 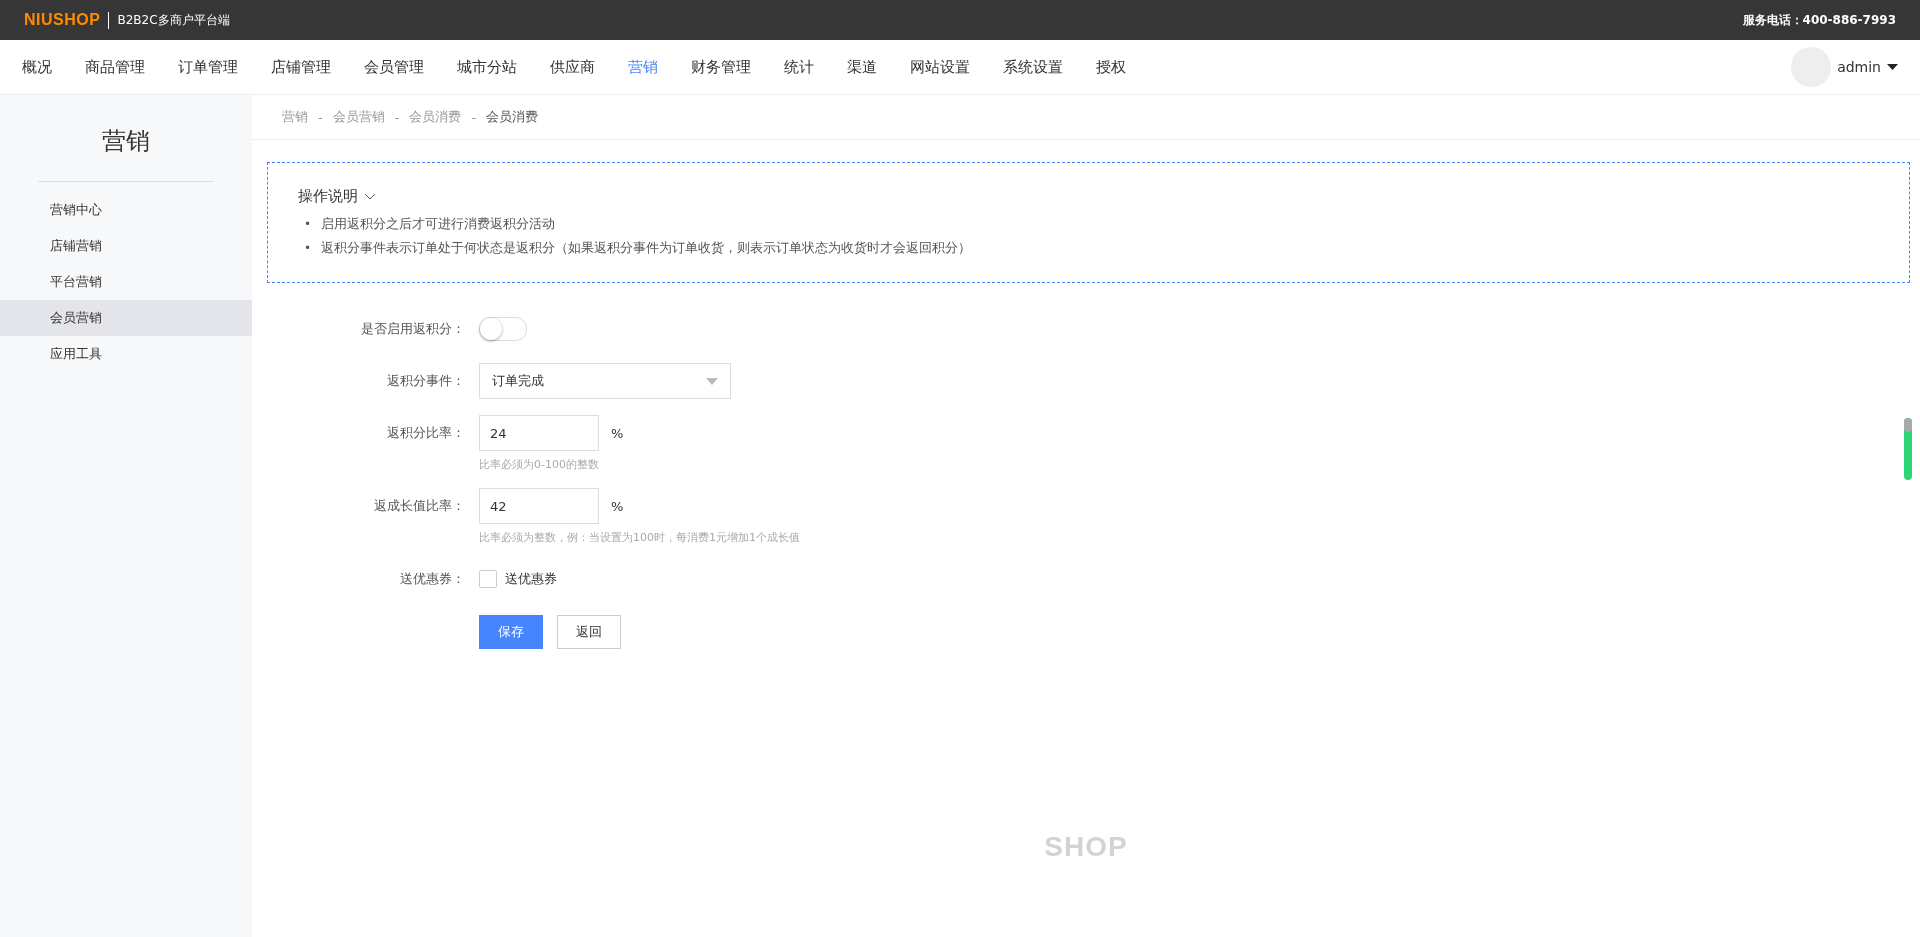 I want to click on platform-subtitle: B2B2C多商户平台端, so click(x=169, y=20).